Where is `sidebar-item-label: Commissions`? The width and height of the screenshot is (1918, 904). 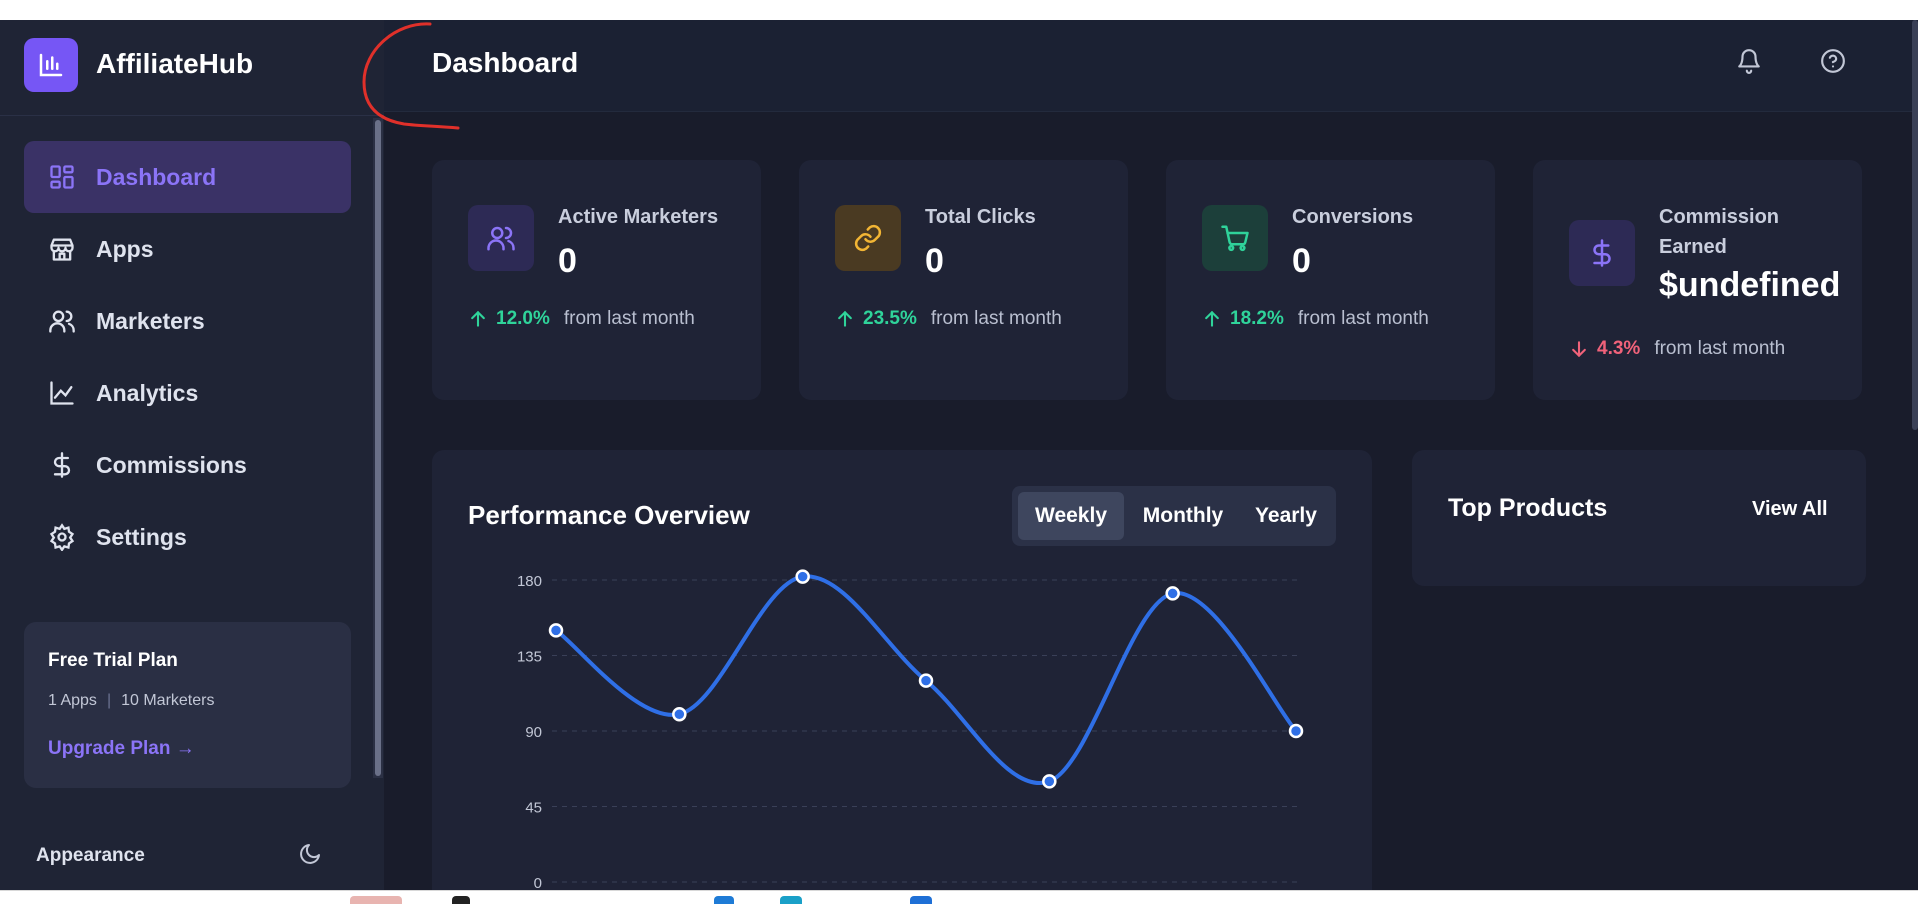 sidebar-item-label: Commissions is located at coordinates (171, 465).